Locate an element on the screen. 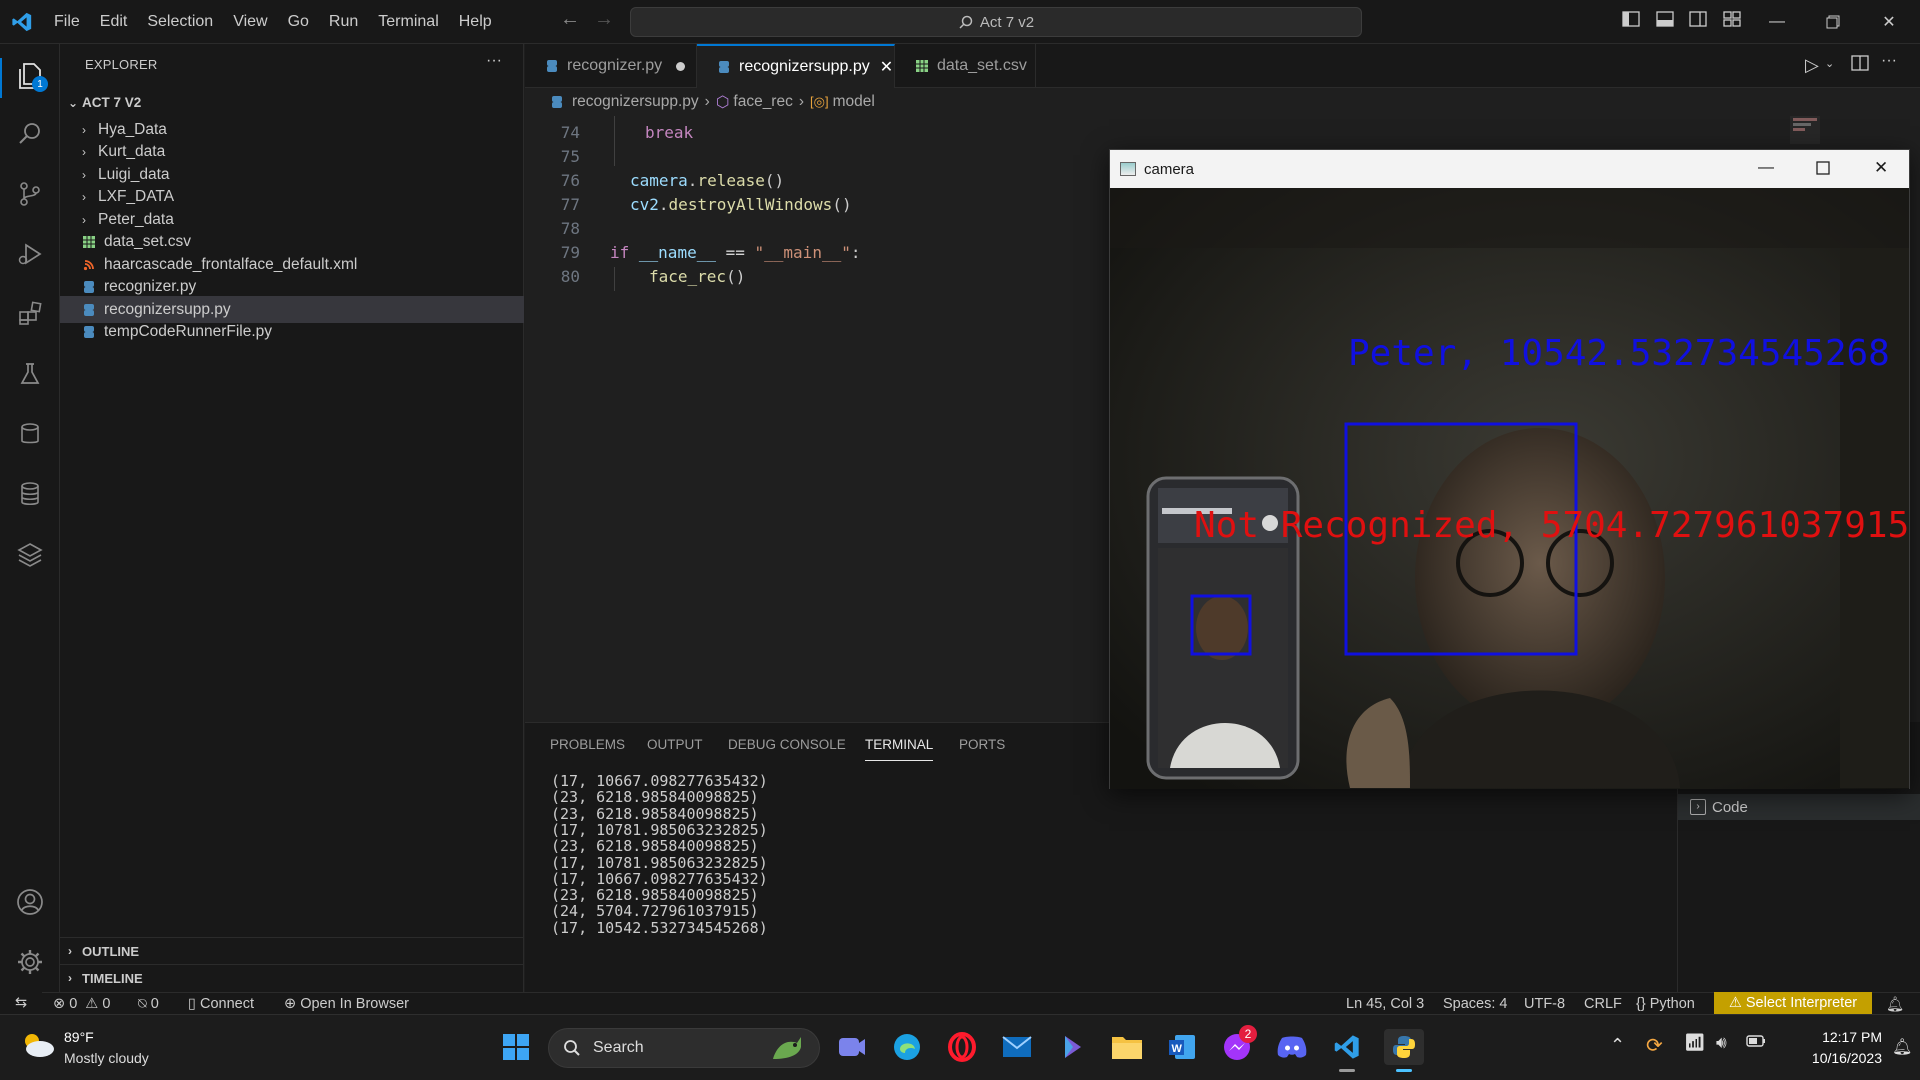 The width and height of the screenshot is (1920, 1080). clock-date: 10/16/2023 is located at coordinates (1832, 1058).